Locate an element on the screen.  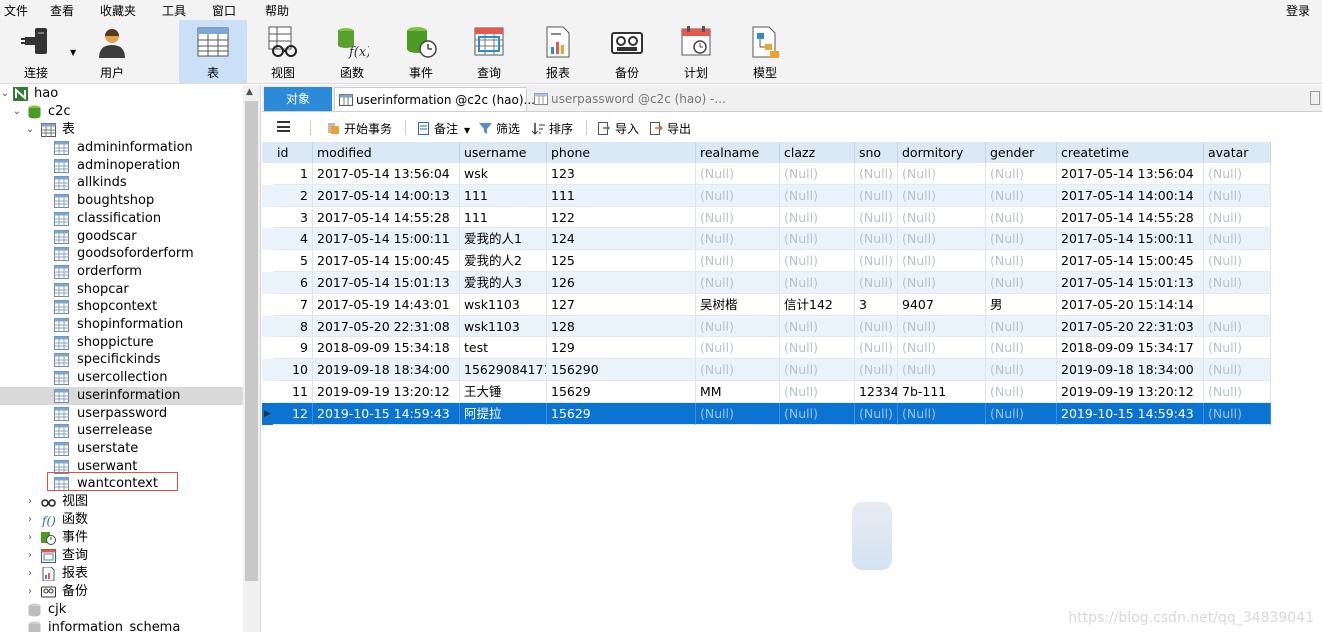
cell-username: 爱我的人1 is located at coordinates (503, 239).